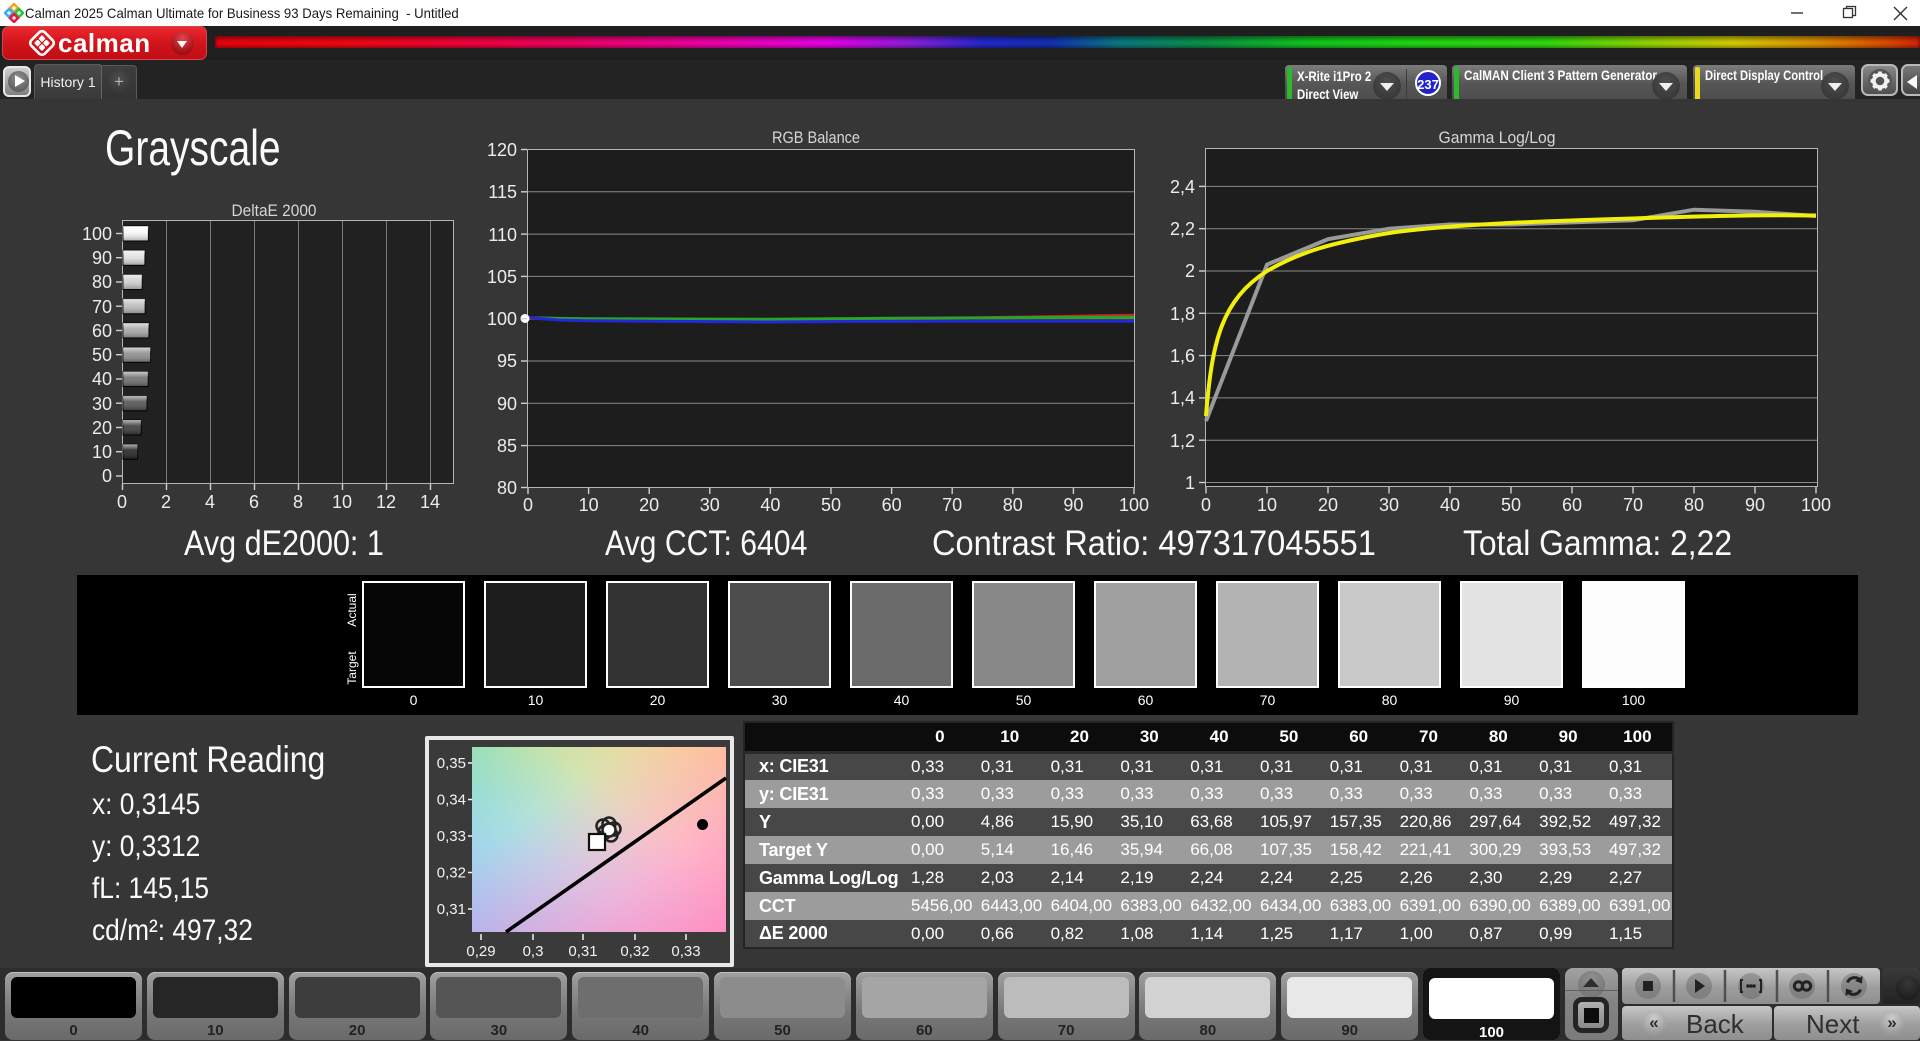  Describe the element at coordinates (430, 502) in the screenshot. I see `svg-text: 14` at that location.